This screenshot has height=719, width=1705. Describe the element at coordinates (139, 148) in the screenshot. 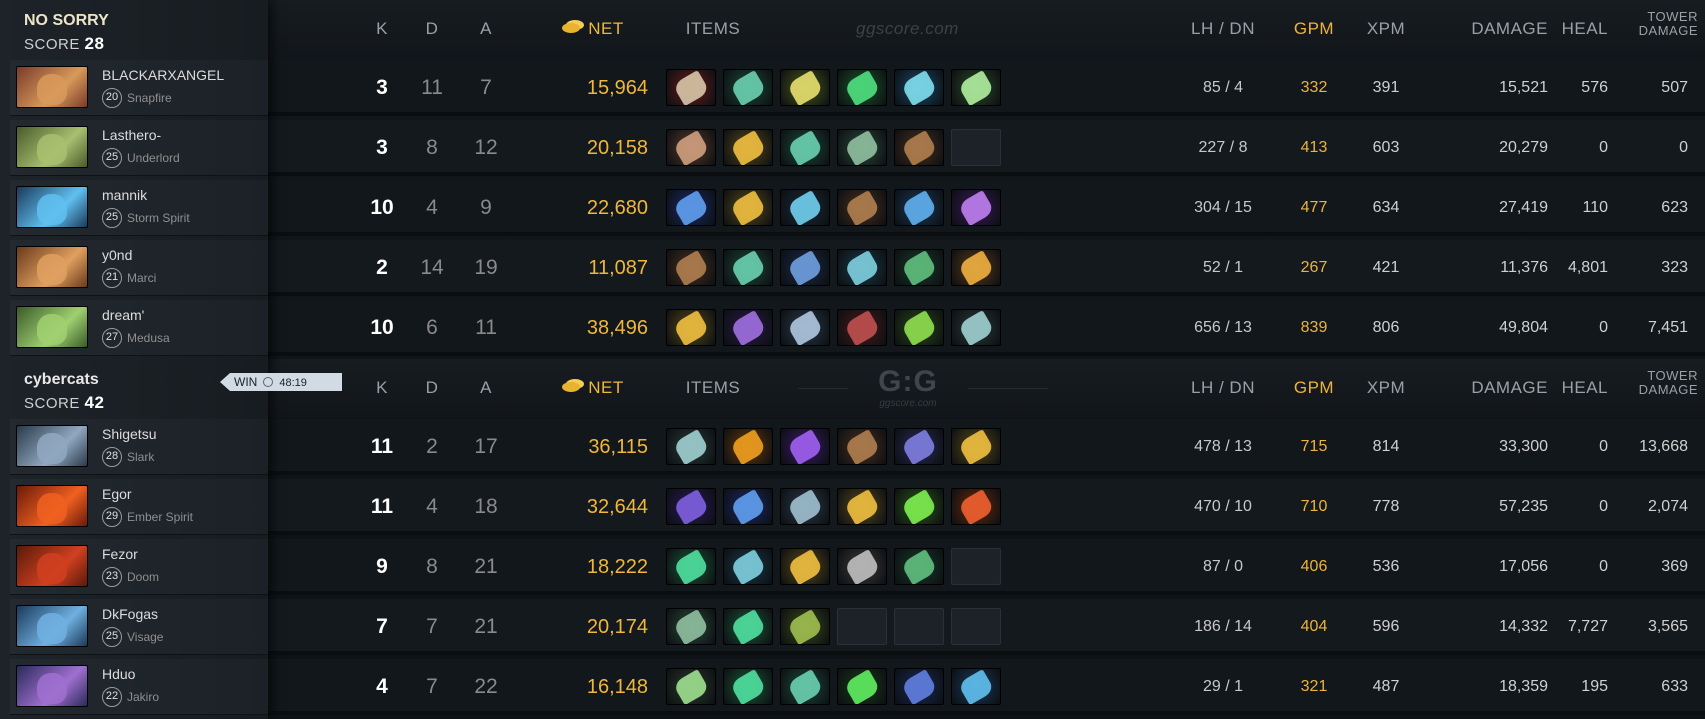

I see `player-card: Lasthero- 25 Underlord` at that location.